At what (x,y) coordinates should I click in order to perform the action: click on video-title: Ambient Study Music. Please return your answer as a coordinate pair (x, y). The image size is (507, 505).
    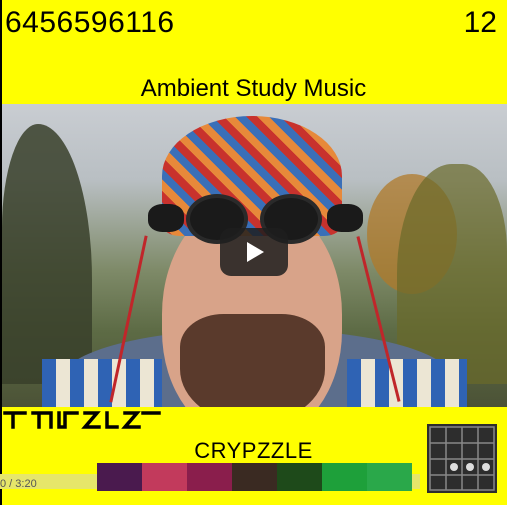
    Looking at the image, I should click on (253, 88).